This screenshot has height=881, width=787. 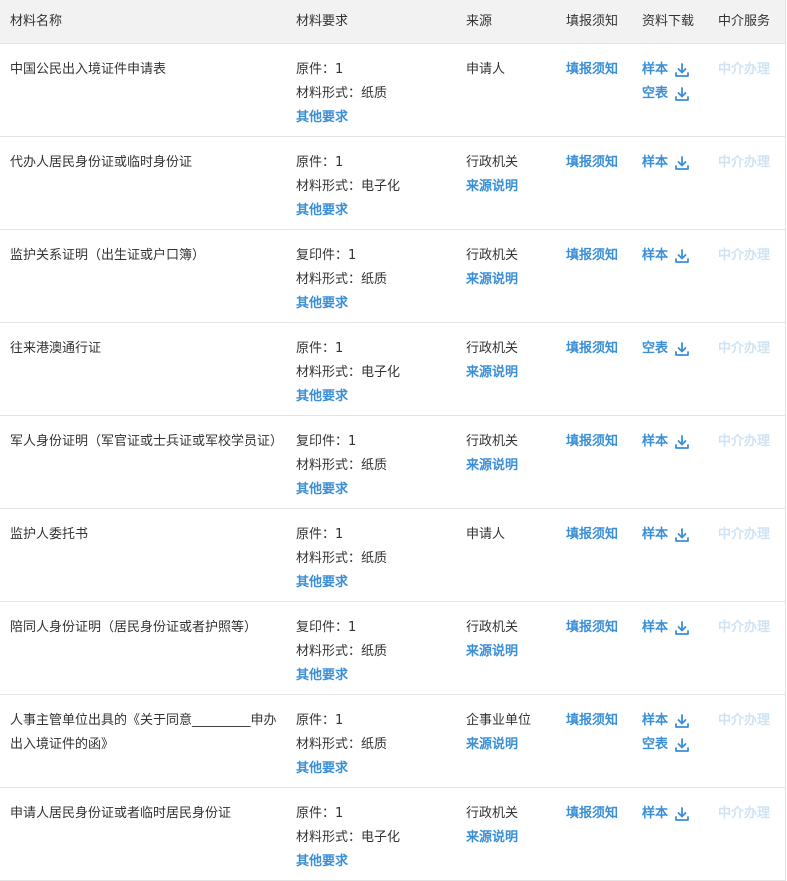 What do you see at coordinates (376, 745) in the screenshot?
I see `material-requirements: 原件：1 材料形式：纸质 其他要求` at bounding box center [376, 745].